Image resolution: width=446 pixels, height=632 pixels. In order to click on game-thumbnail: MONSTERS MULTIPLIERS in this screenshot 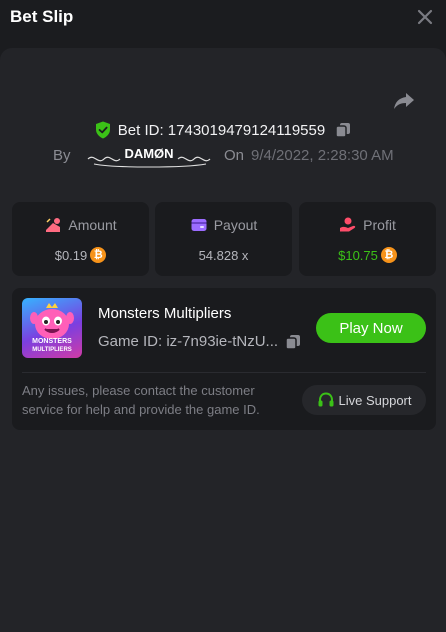, I will do `click(52, 328)`.